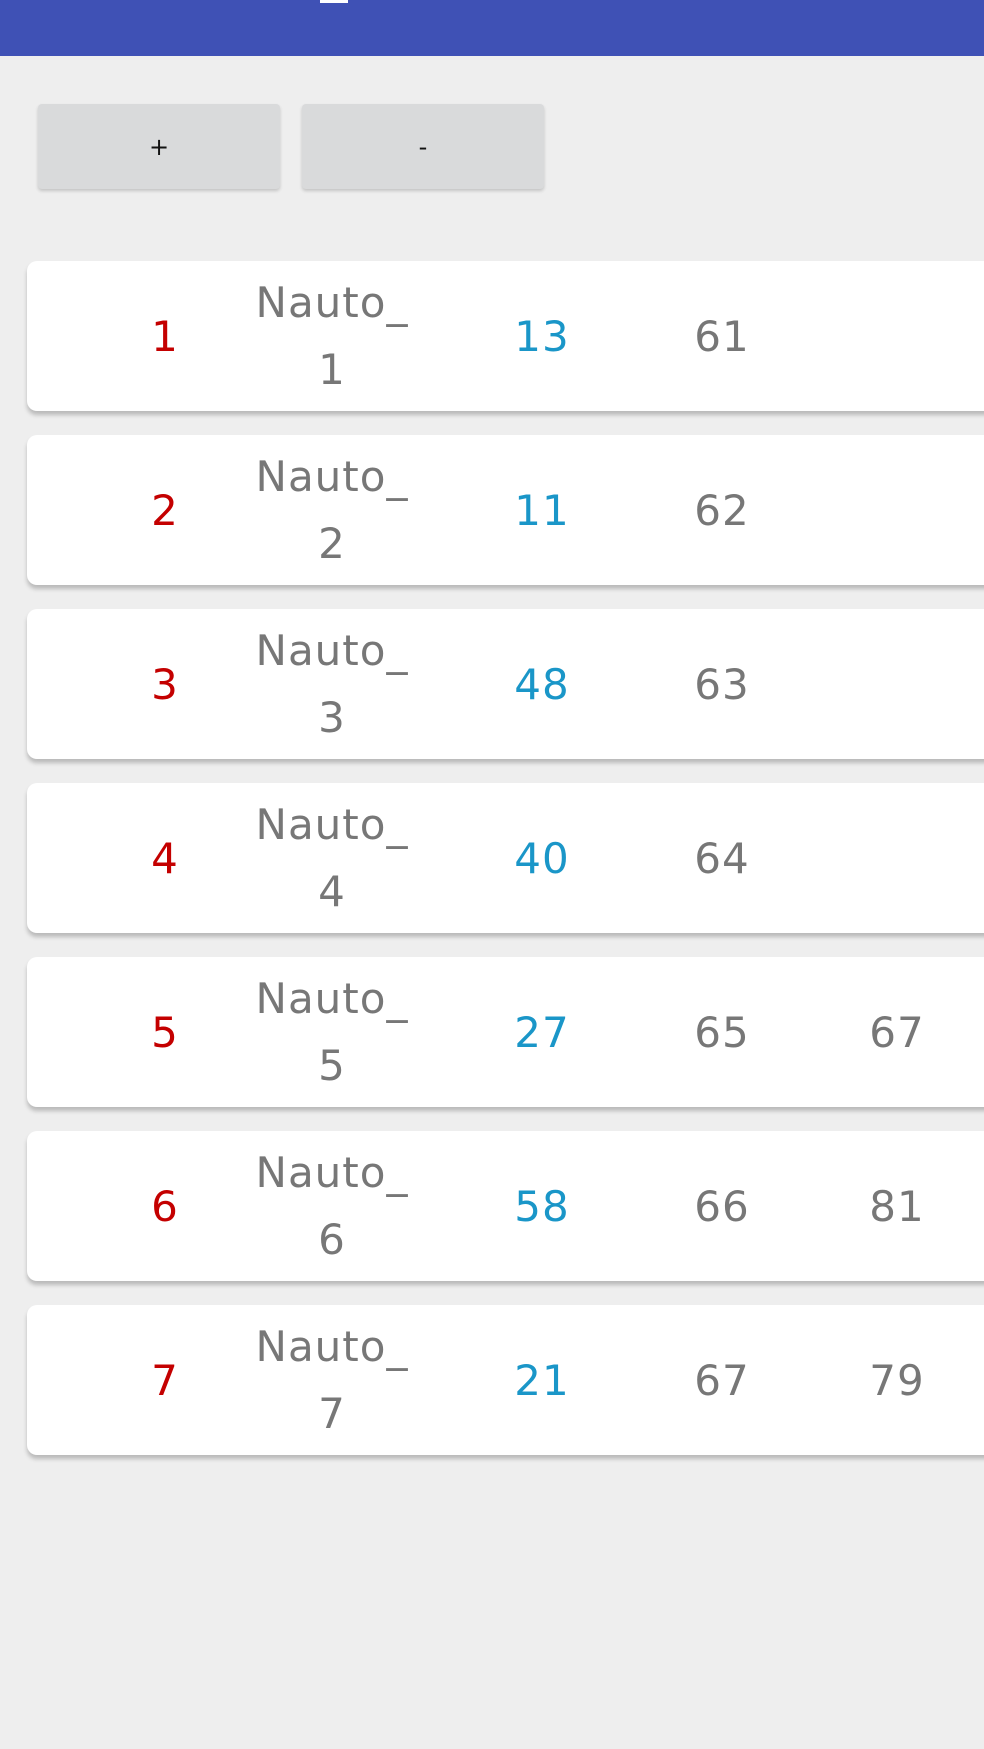 The image size is (984, 1749). I want to click on item-value-tertiary: 81, so click(897, 1206).